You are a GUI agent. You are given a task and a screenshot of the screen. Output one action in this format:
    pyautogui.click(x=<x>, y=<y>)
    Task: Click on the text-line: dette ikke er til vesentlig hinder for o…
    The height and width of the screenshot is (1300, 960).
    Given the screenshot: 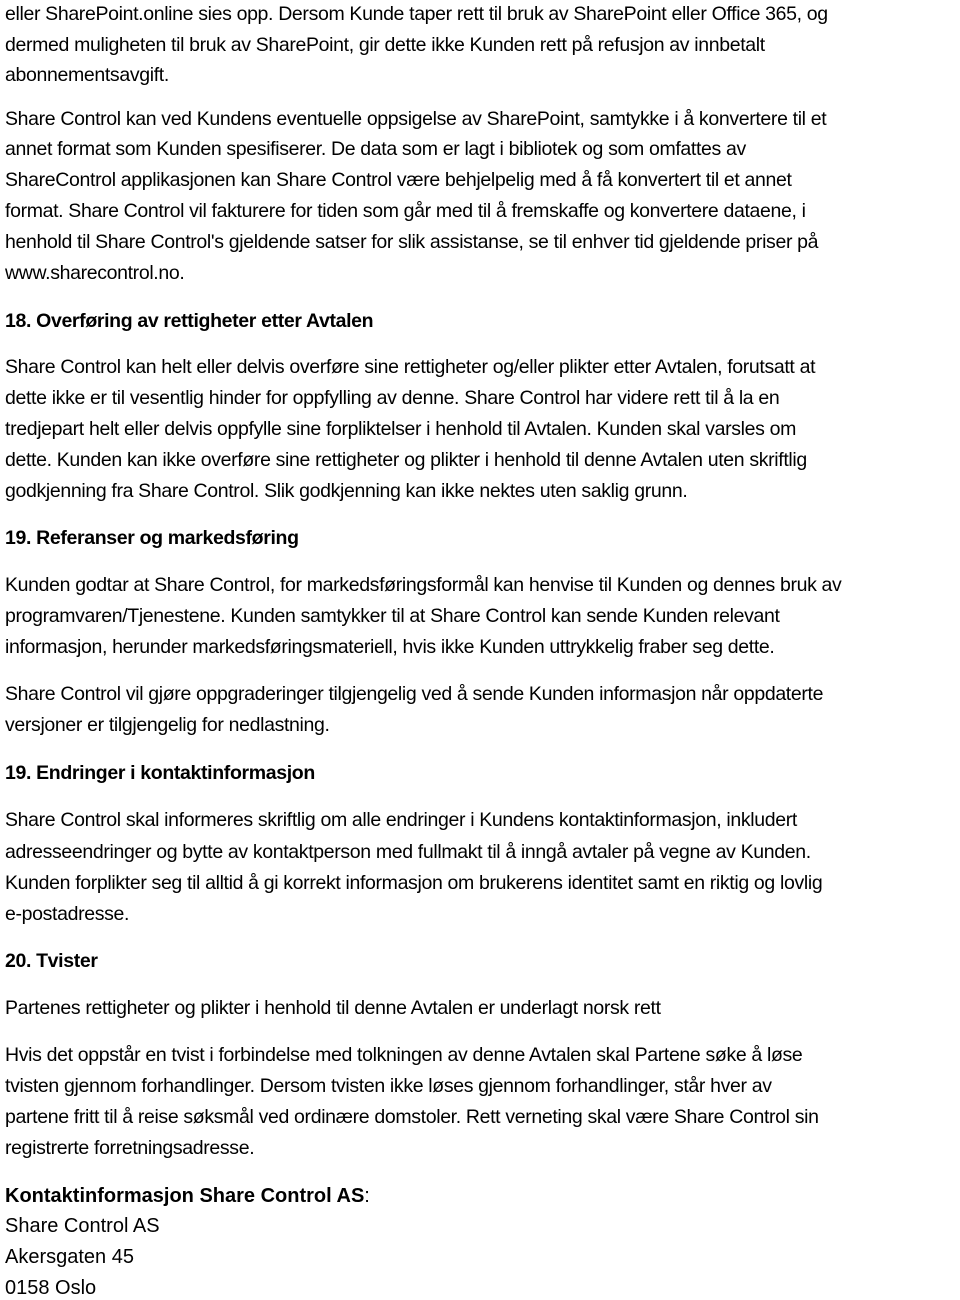 What is the action you would take?
    pyautogui.click(x=392, y=398)
    